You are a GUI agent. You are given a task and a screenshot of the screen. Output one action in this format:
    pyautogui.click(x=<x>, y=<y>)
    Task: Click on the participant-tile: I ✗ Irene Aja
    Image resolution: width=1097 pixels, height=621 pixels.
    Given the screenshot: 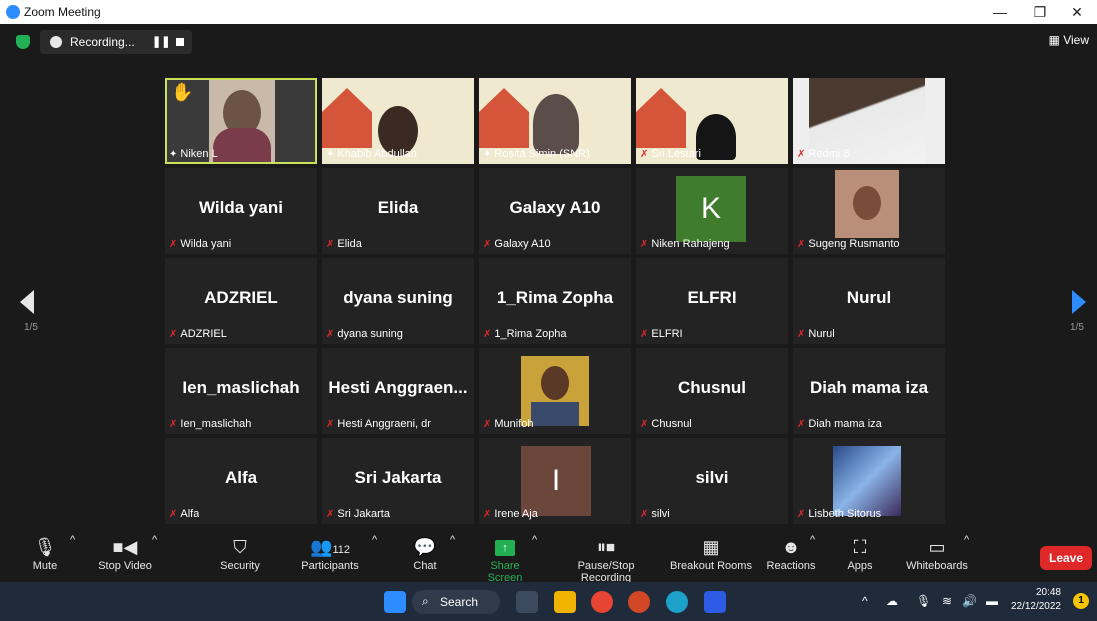 What is the action you would take?
    pyautogui.click(x=555, y=481)
    